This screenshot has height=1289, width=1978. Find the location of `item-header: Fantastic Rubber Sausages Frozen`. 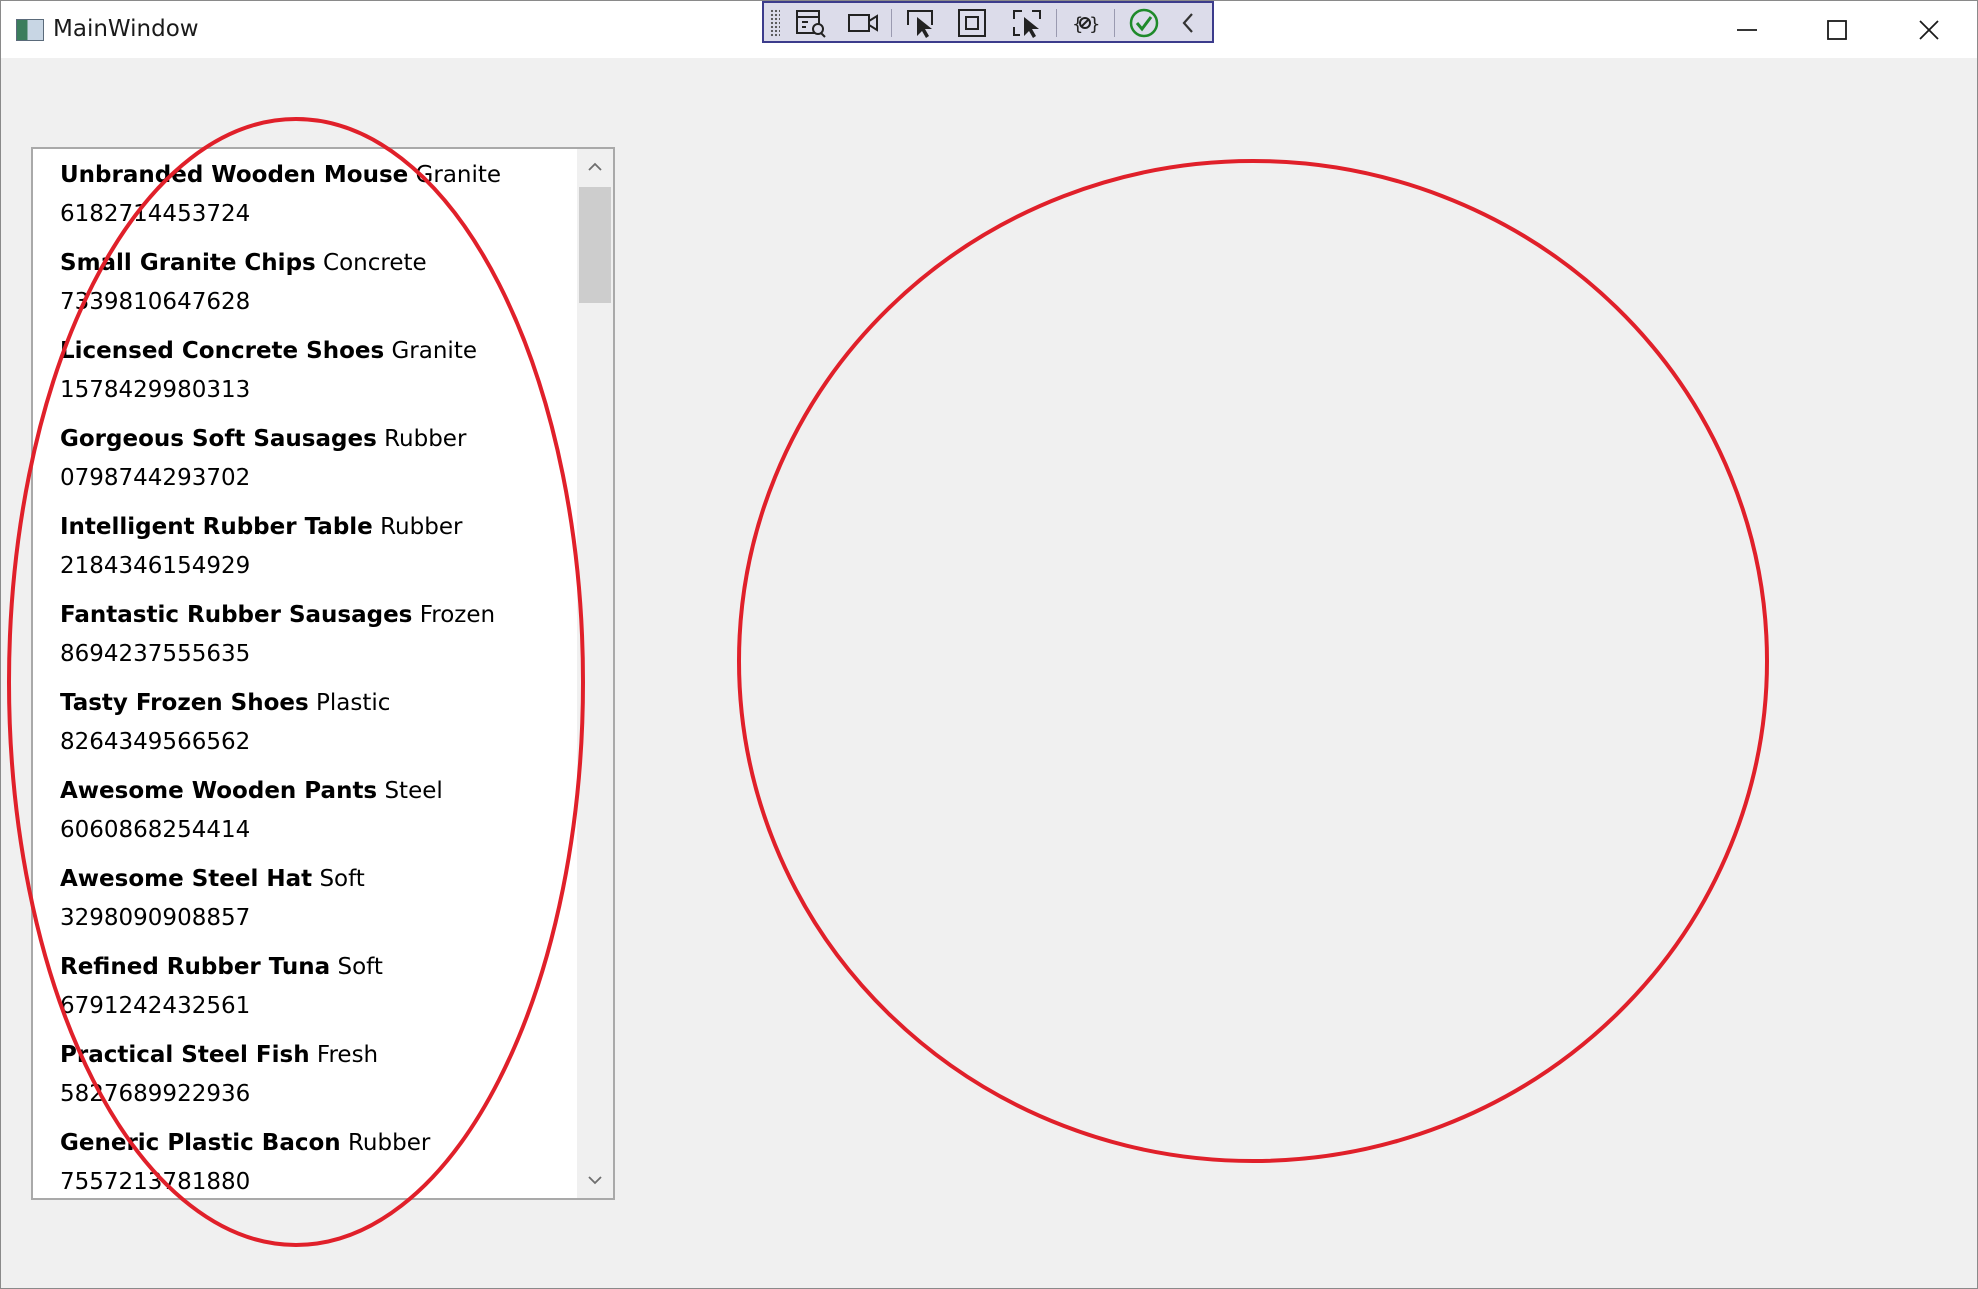

item-header: Fantastic Rubber Sausages Frozen is located at coordinates (277, 615).